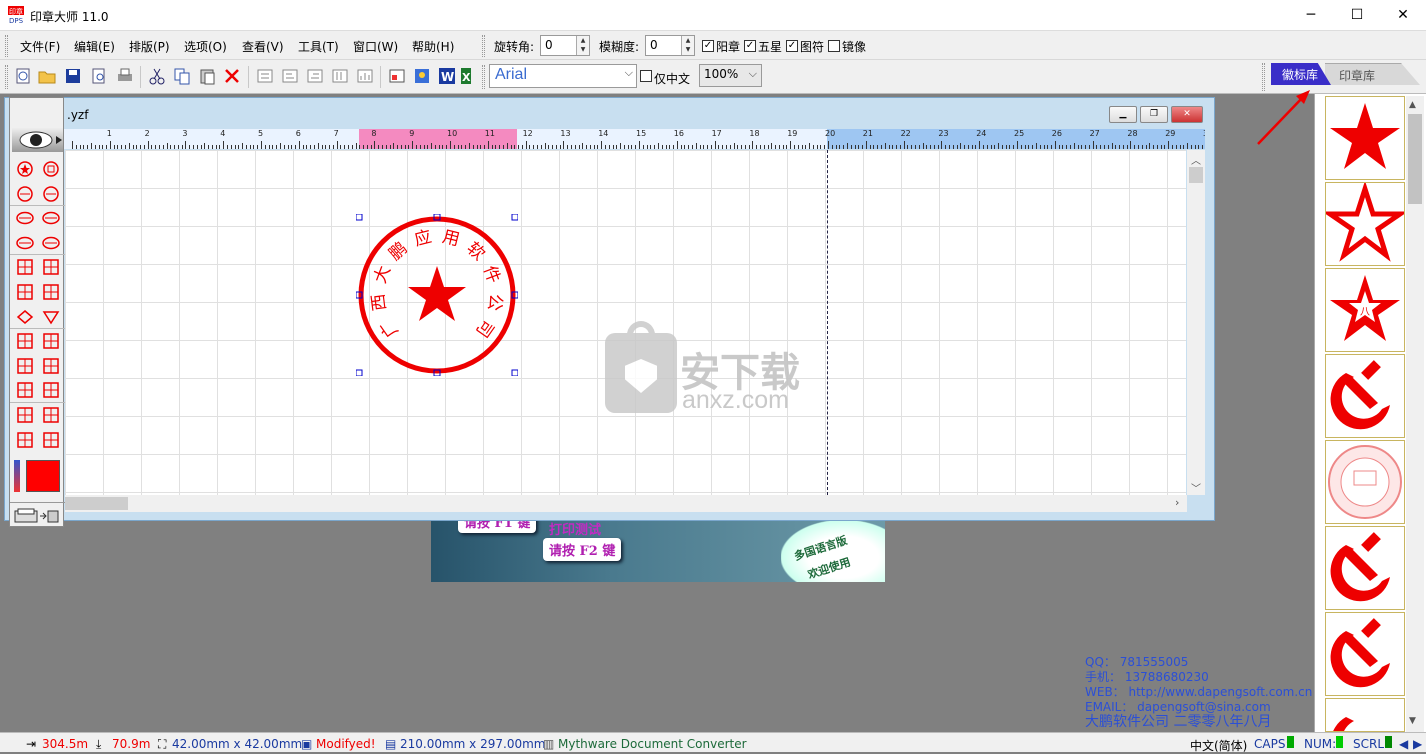  I want to click on emblem-circular-badge, so click(1365, 482).